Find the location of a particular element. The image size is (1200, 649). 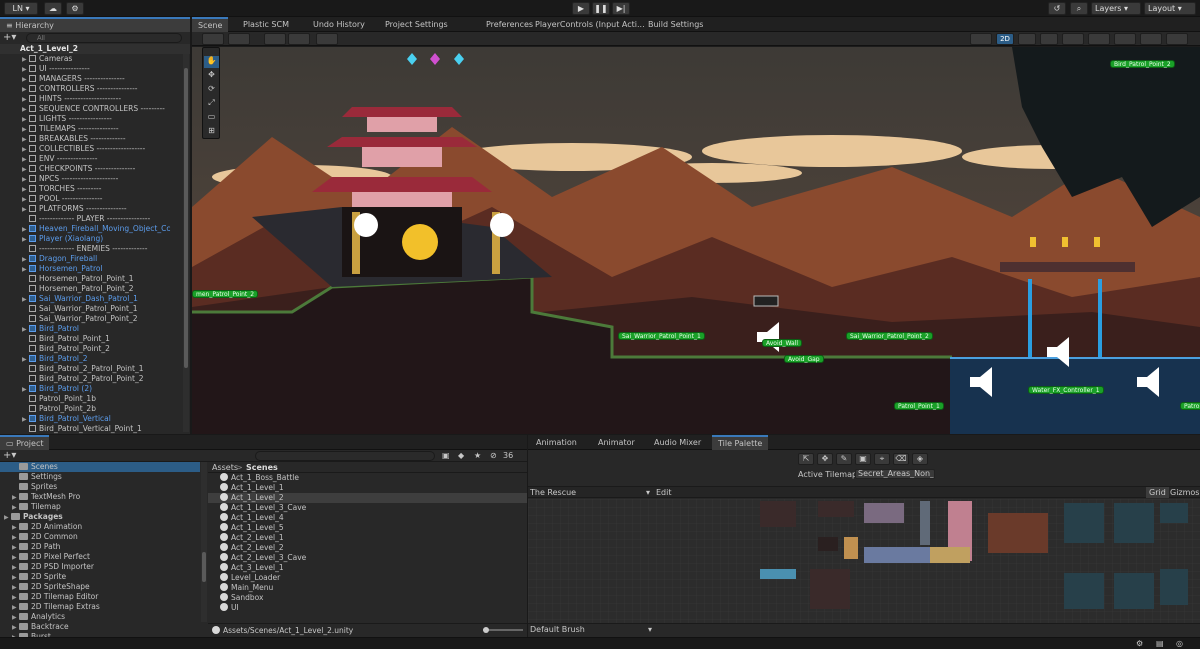

project-folder-item: ▶ Tilemap is located at coordinates (100, 507).